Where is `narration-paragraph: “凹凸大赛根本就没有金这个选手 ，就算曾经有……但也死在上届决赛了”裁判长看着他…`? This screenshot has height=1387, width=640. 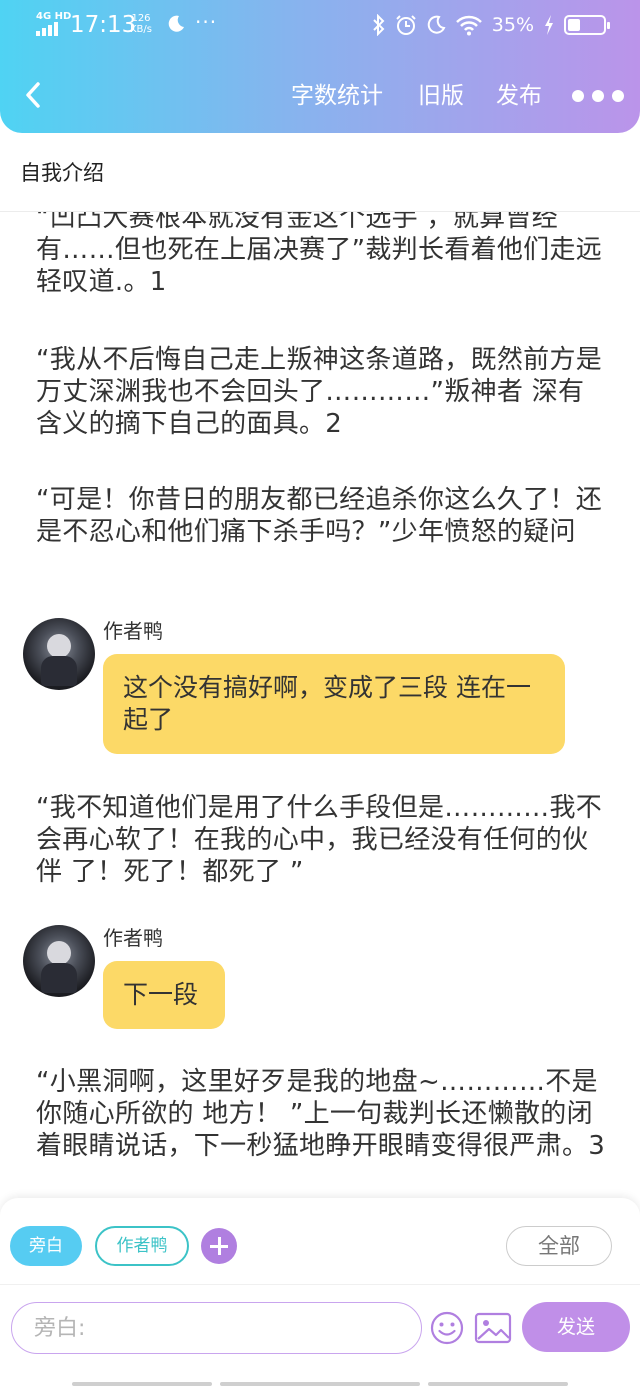
narration-paragraph: “凹凸大赛根本就没有金这个选手 ，就算曾经有……但也死在上届决赛了”裁判长看着他… is located at coordinates (323, 255).